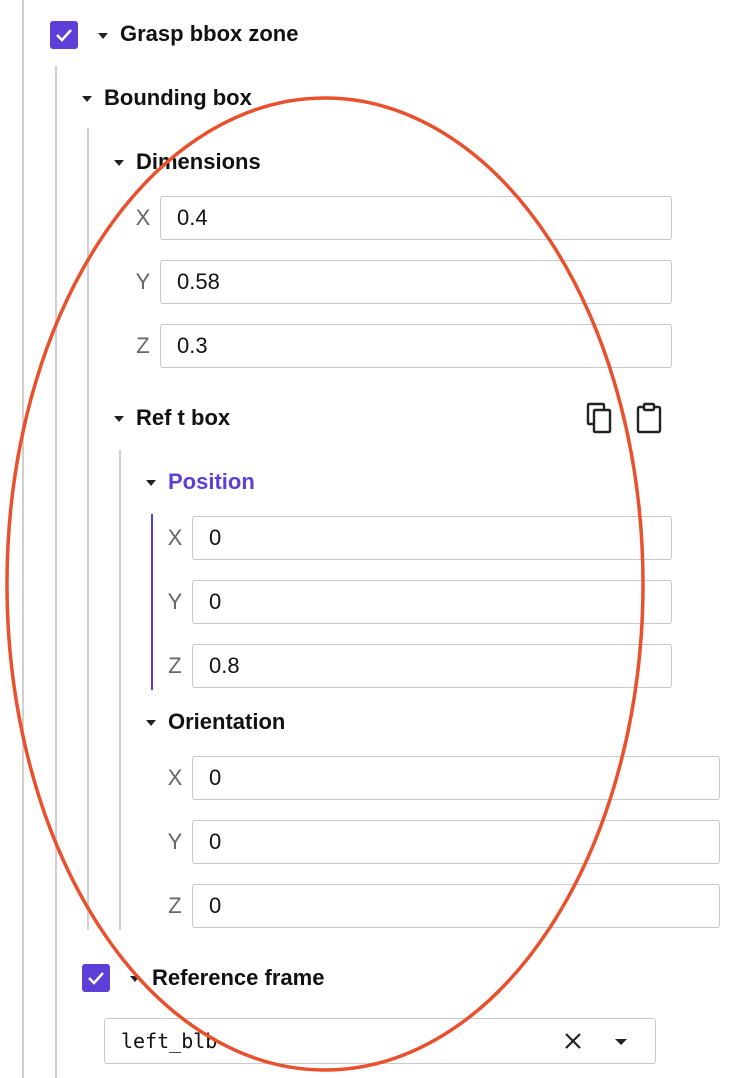 This screenshot has height=1078, width=744. Describe the element at coordinates (416, 346) in the screenshot. I see `dimension-z-input: 0.3` at that location.